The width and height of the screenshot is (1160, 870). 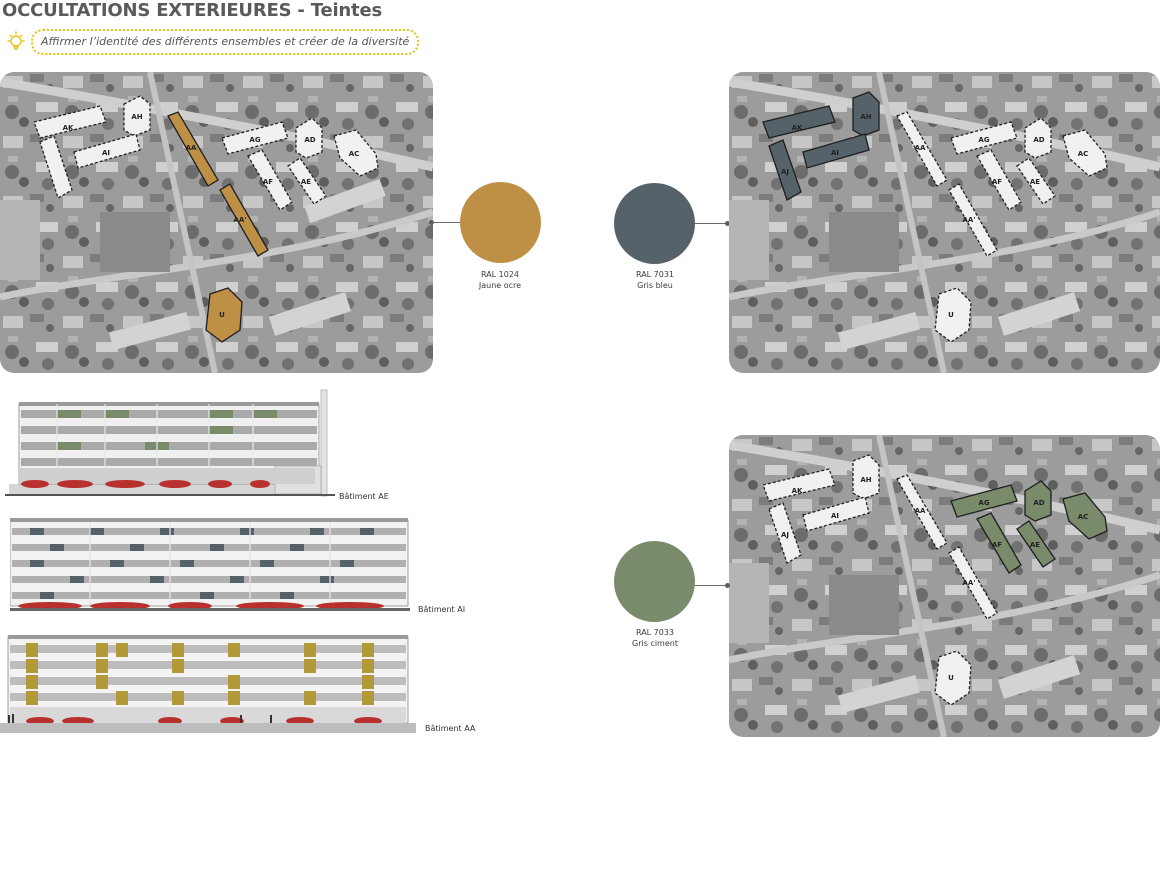 I want to click on facade-label-ai: Bâtiment AI, so click(x=442, y=609).